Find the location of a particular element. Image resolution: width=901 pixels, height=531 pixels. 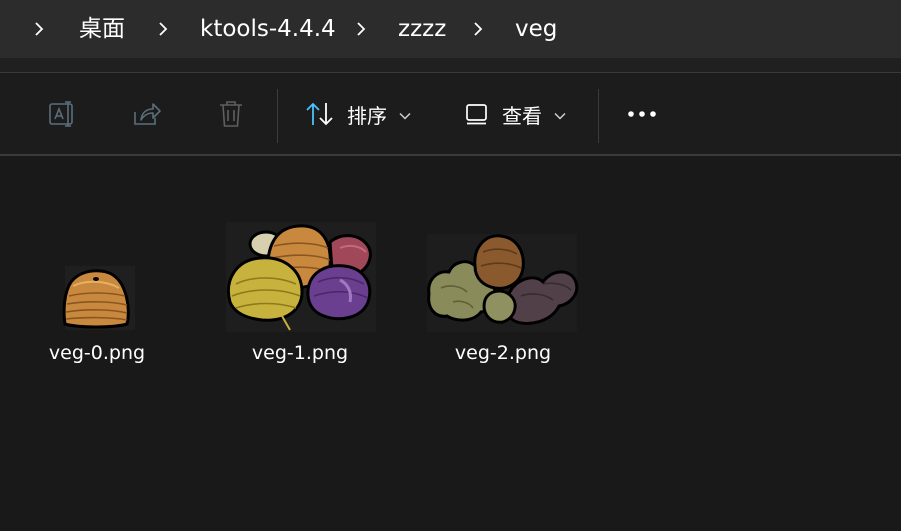

view-icon is located at coordinates (477, 114).